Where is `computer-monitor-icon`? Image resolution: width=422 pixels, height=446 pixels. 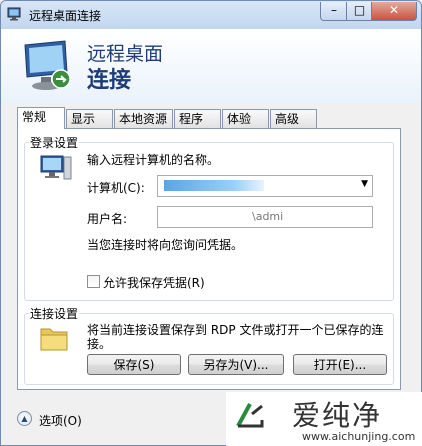
computer-monitor-icon is located at coordinates (47, 65).